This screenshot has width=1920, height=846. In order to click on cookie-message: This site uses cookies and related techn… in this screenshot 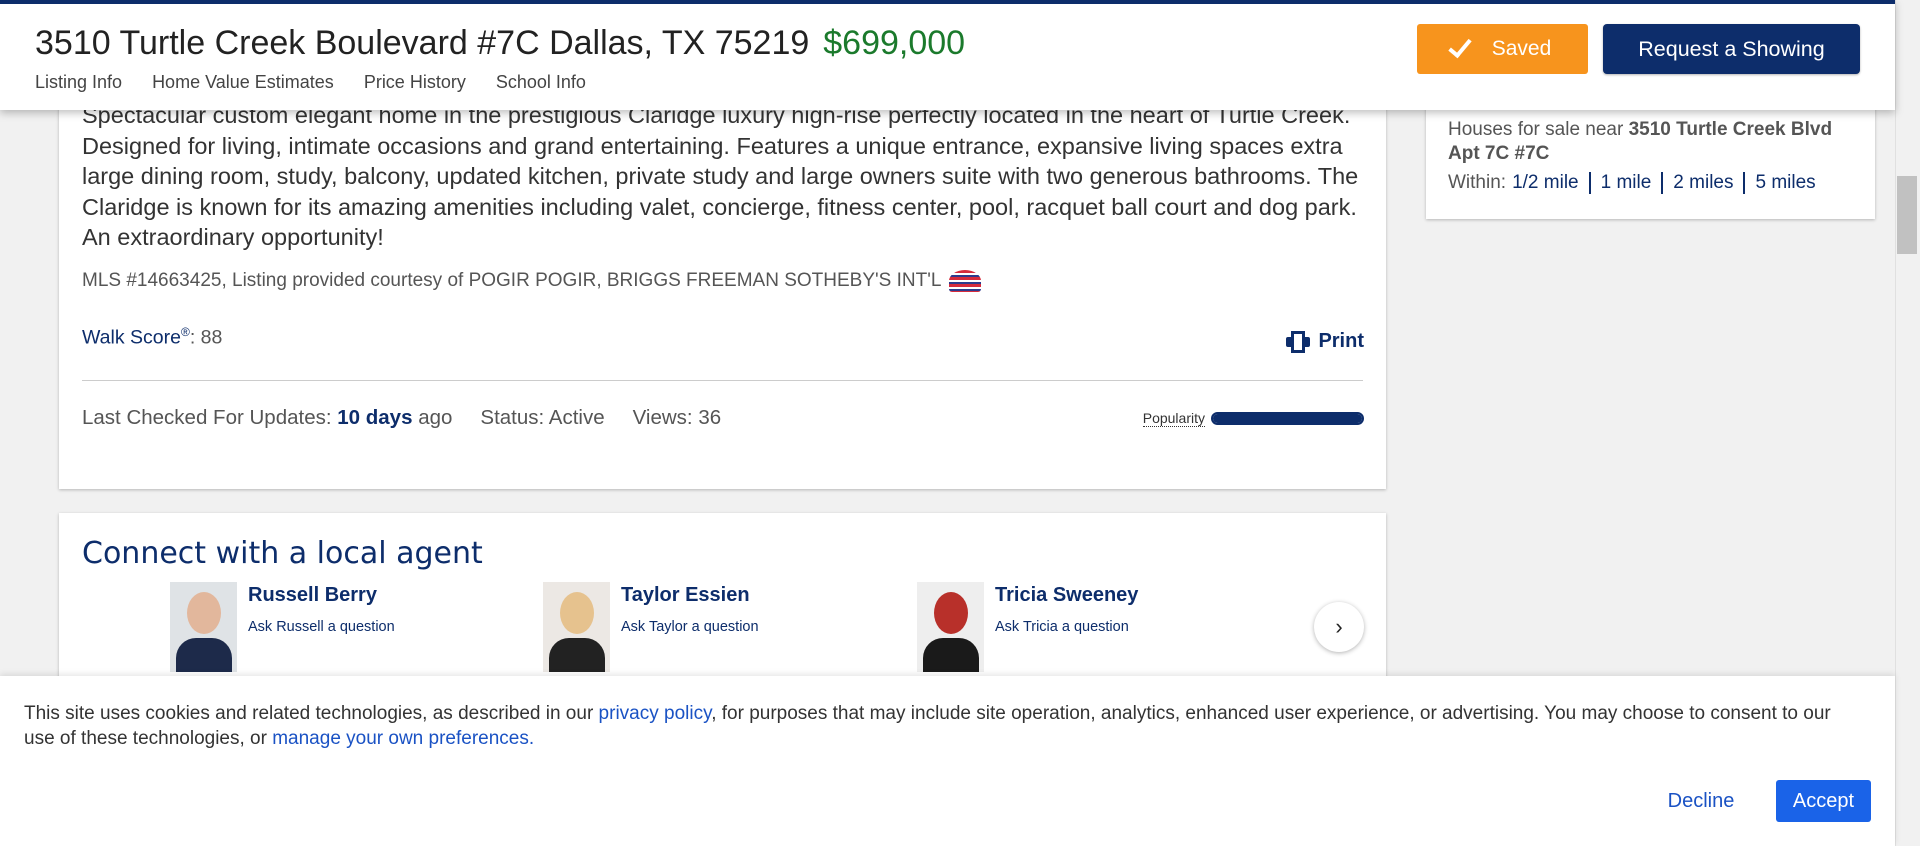, I will do `click(944, 726)`.